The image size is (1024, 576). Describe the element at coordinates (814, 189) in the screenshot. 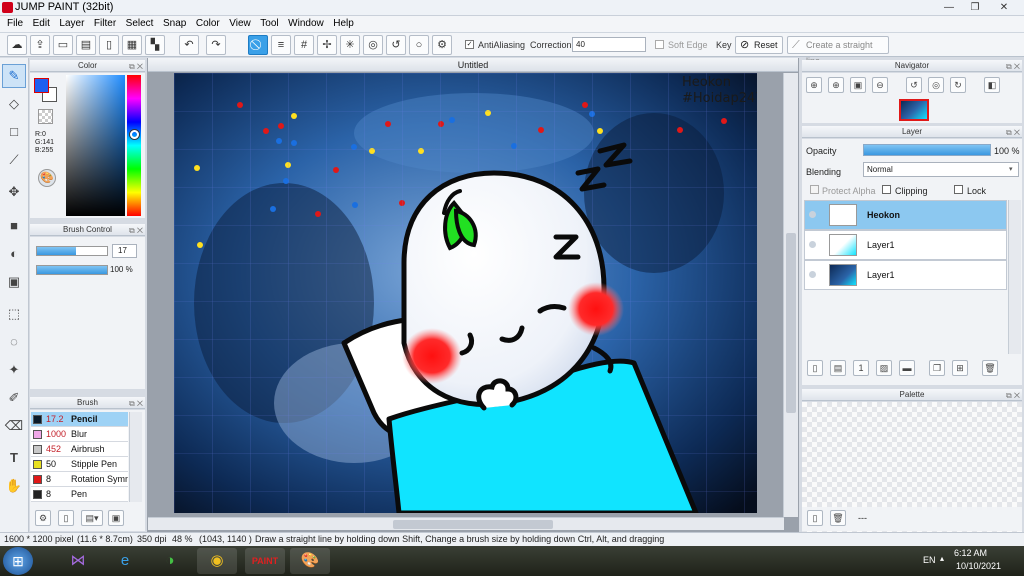

I see `protect-alpha-checkbox` at that location.